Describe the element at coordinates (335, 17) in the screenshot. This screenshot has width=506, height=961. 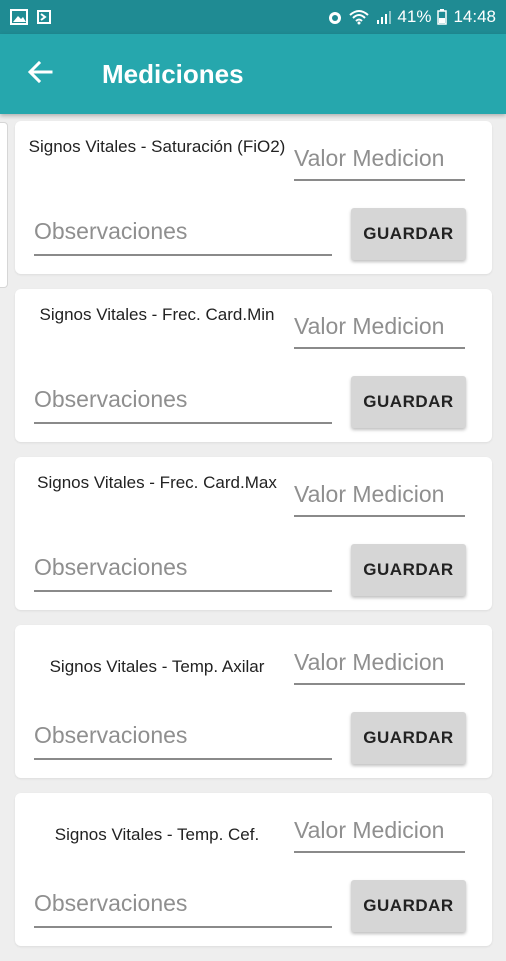
I see `alarm-icon` at that location.